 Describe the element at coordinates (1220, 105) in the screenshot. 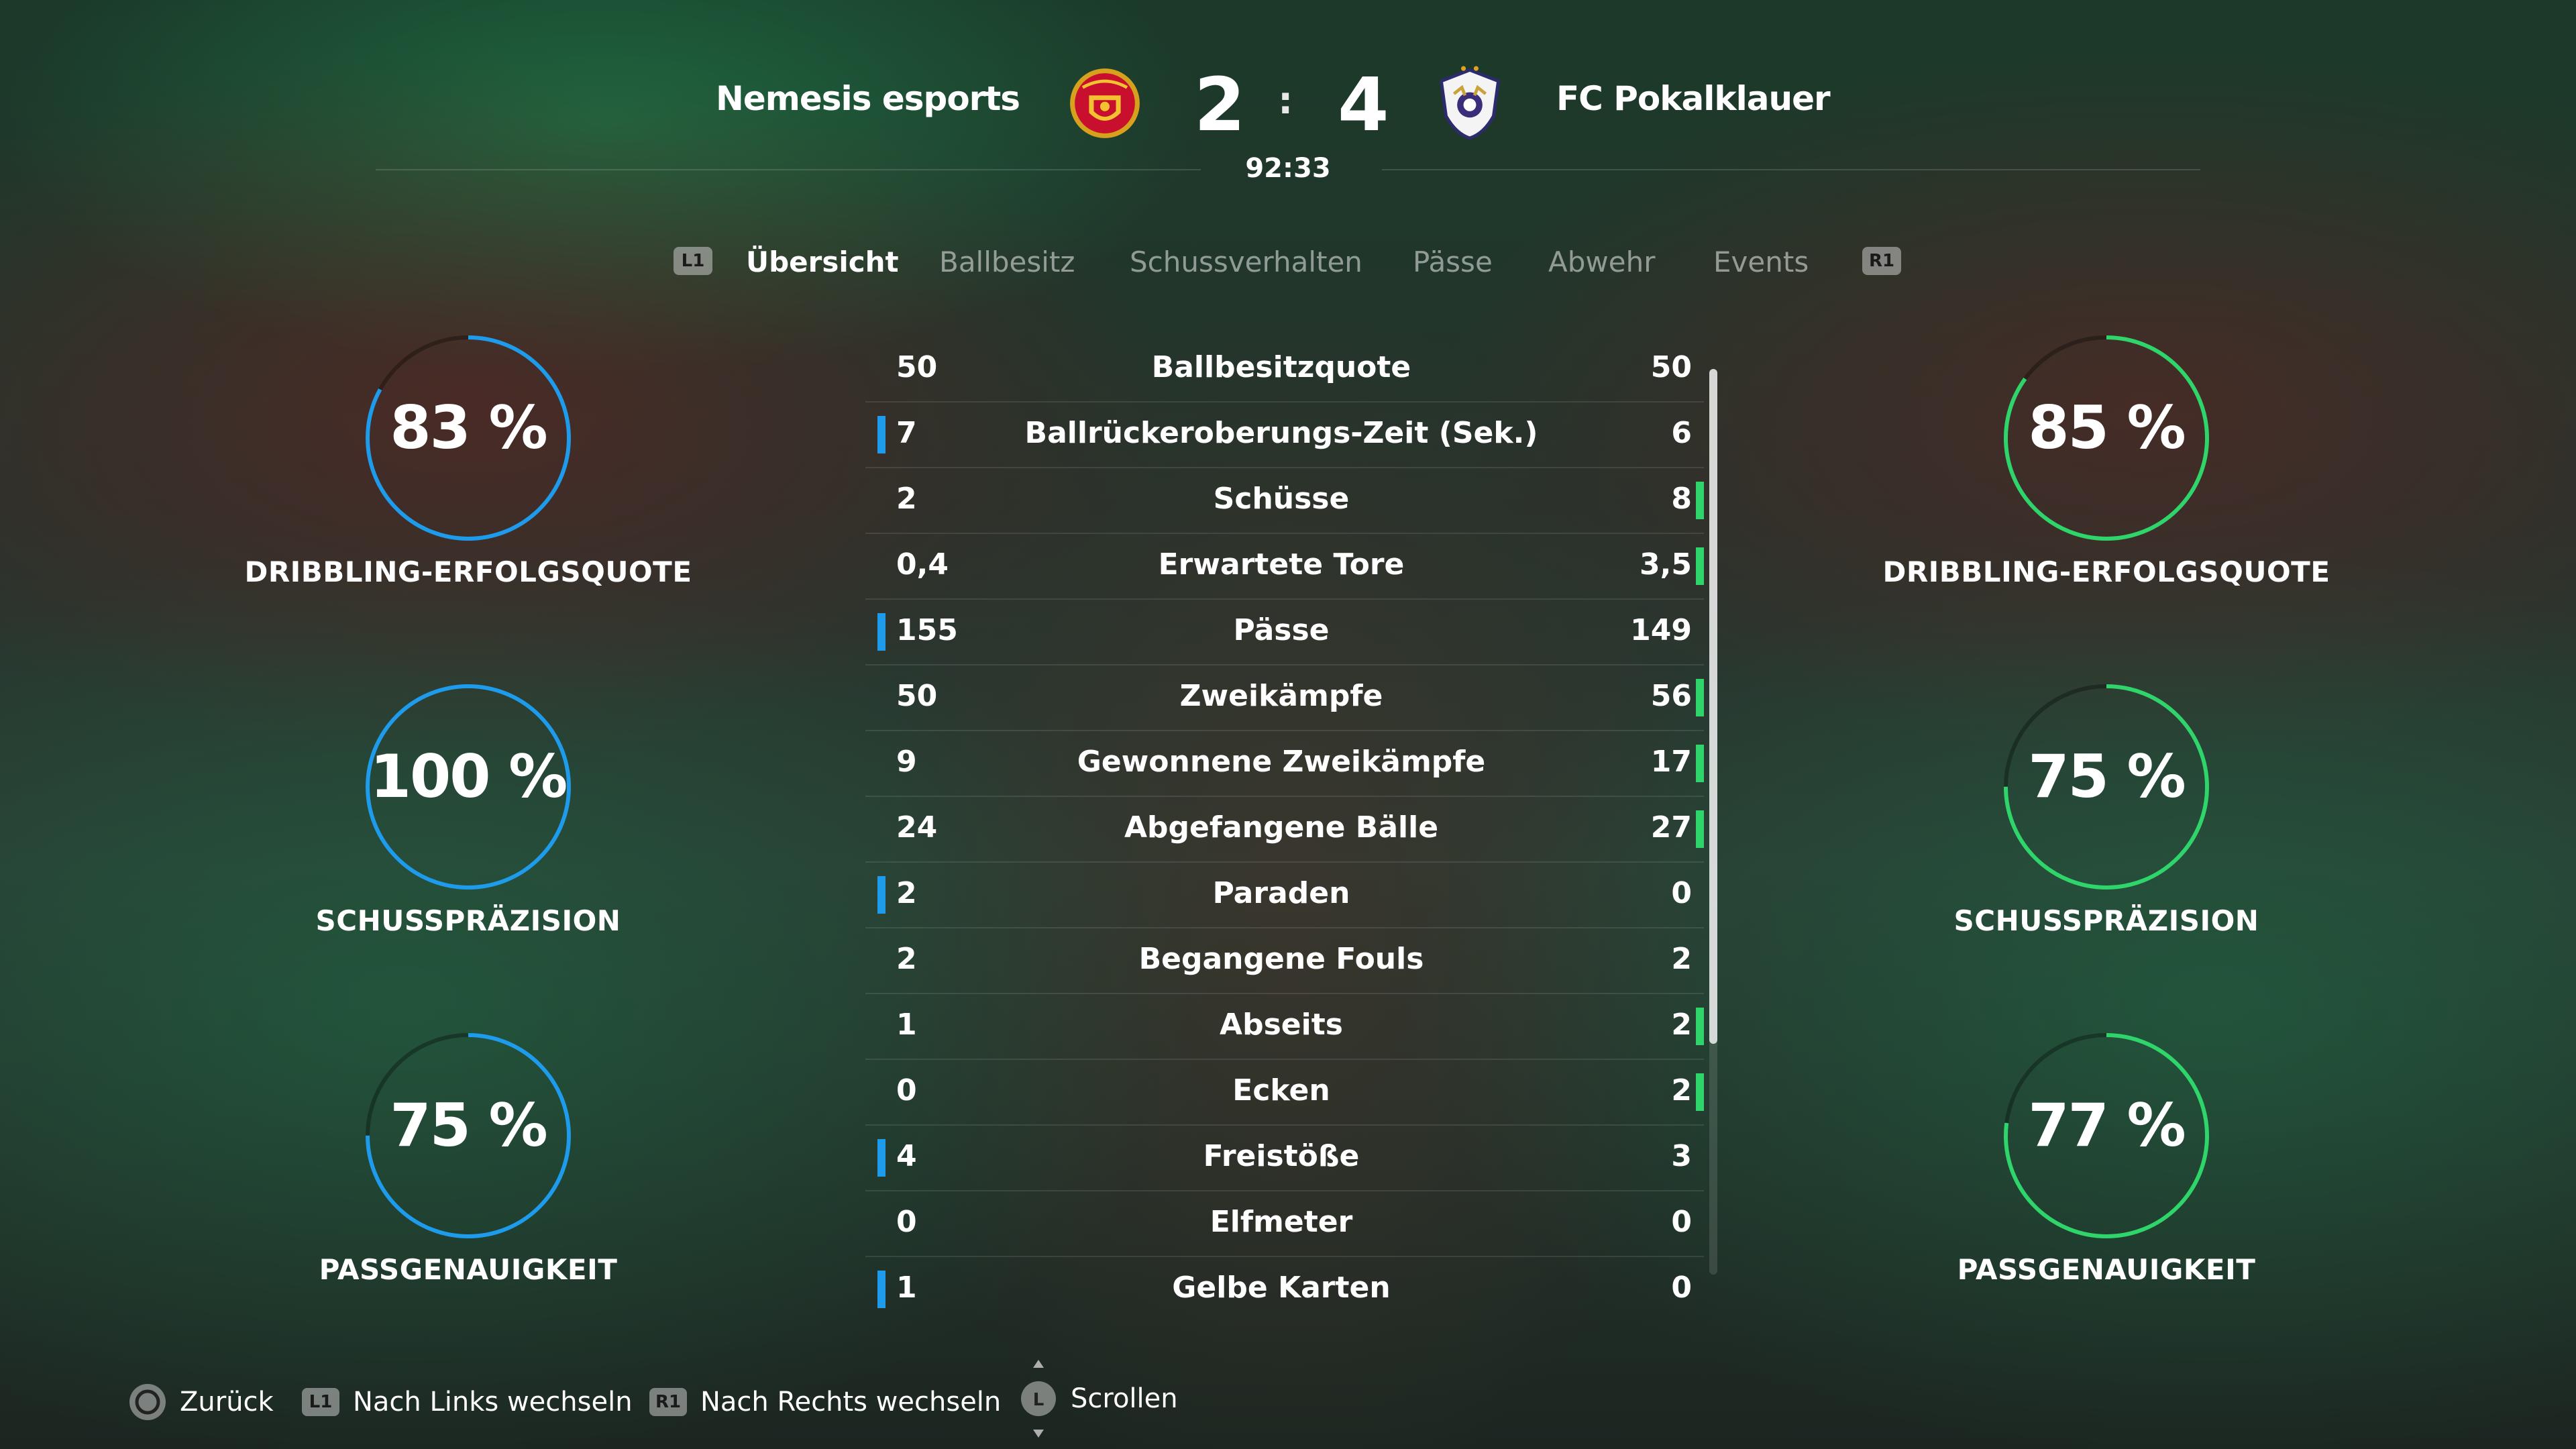

I see `home-score: 2` at that location.